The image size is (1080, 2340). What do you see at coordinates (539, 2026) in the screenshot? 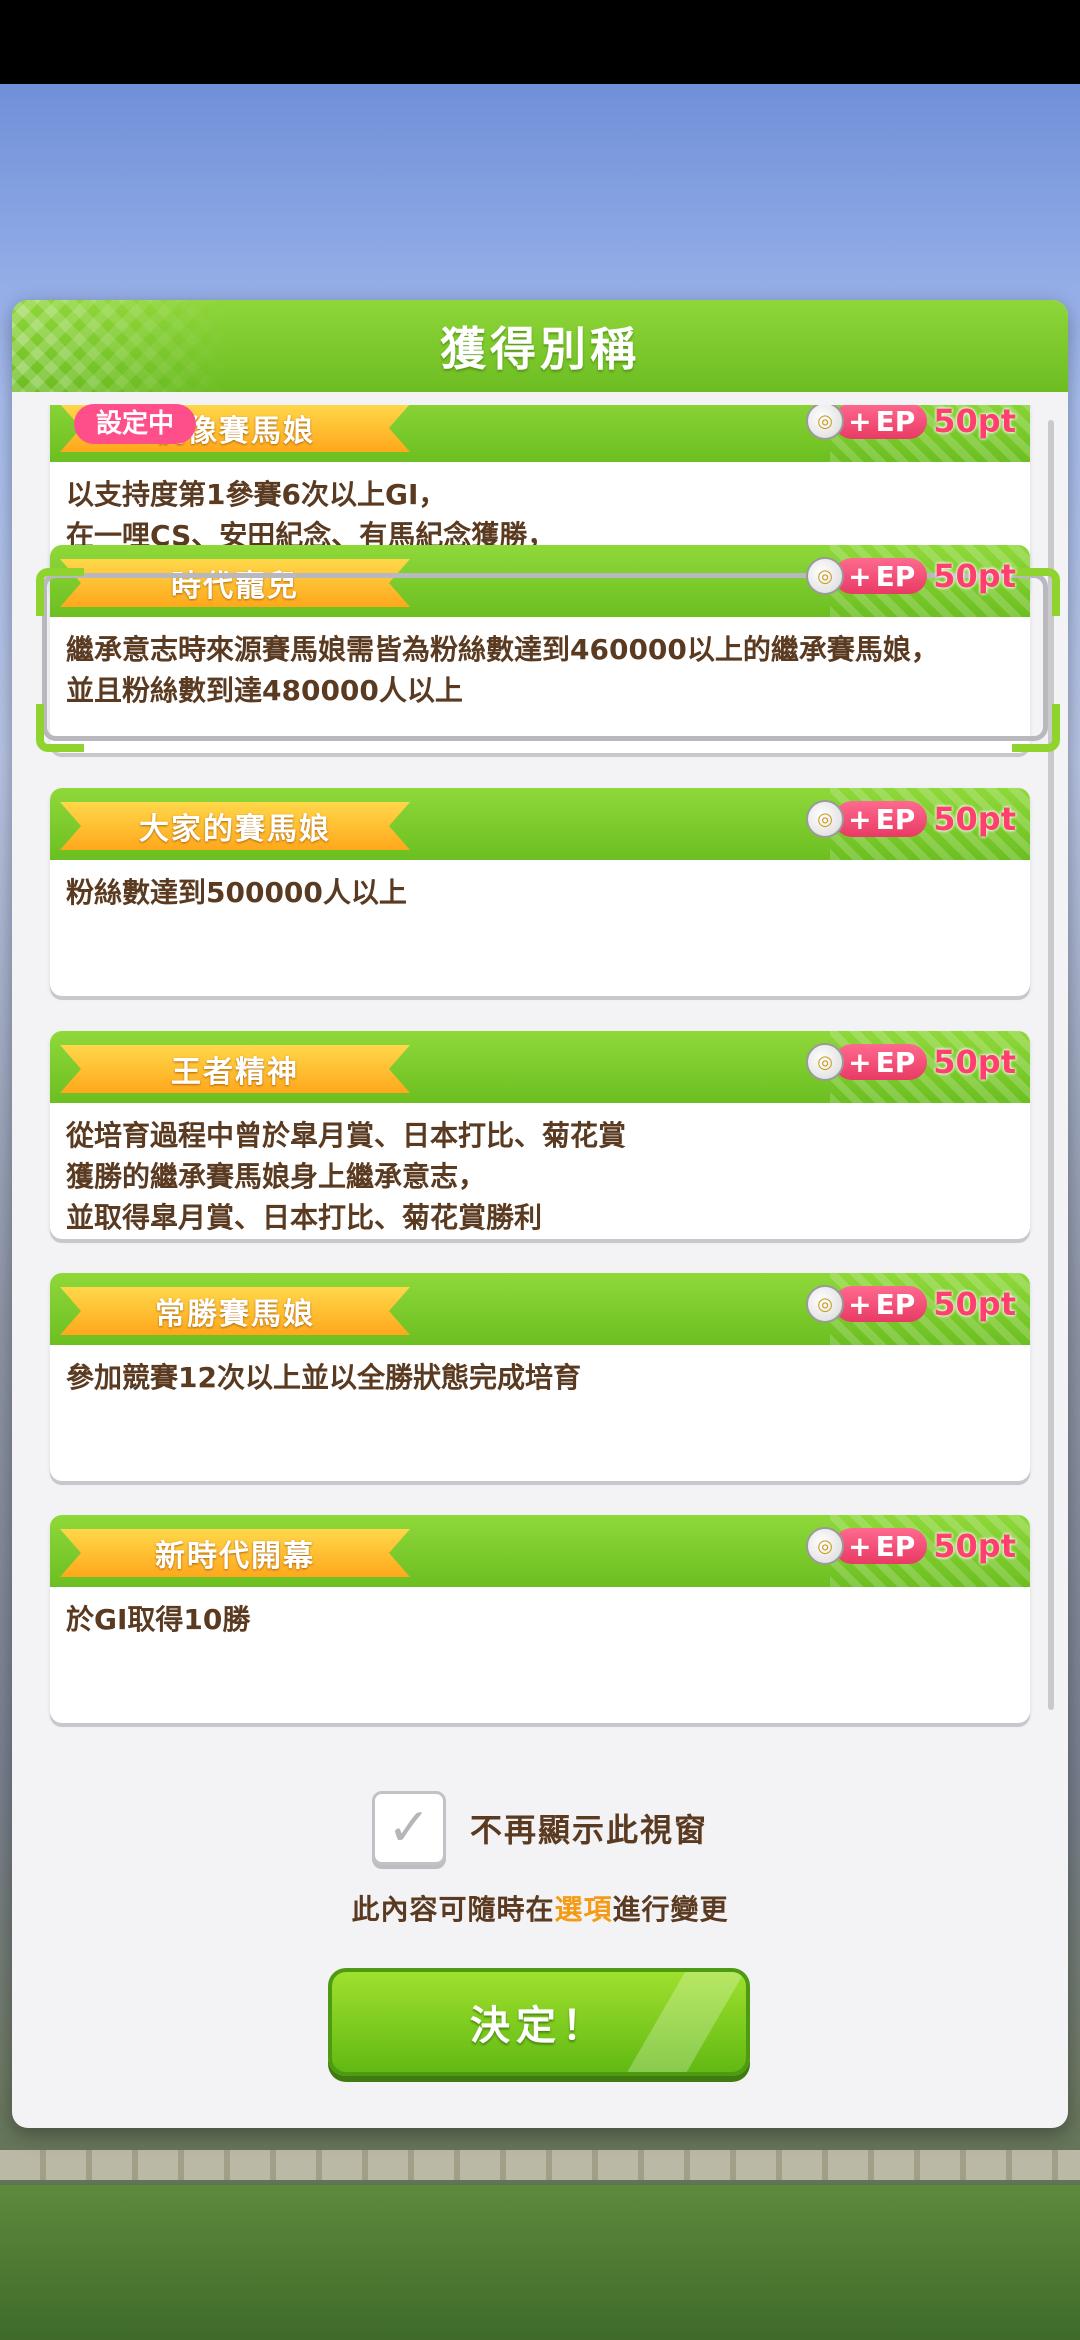
I see `confirm-label: 決定！` at bounding box center [539, 2026].